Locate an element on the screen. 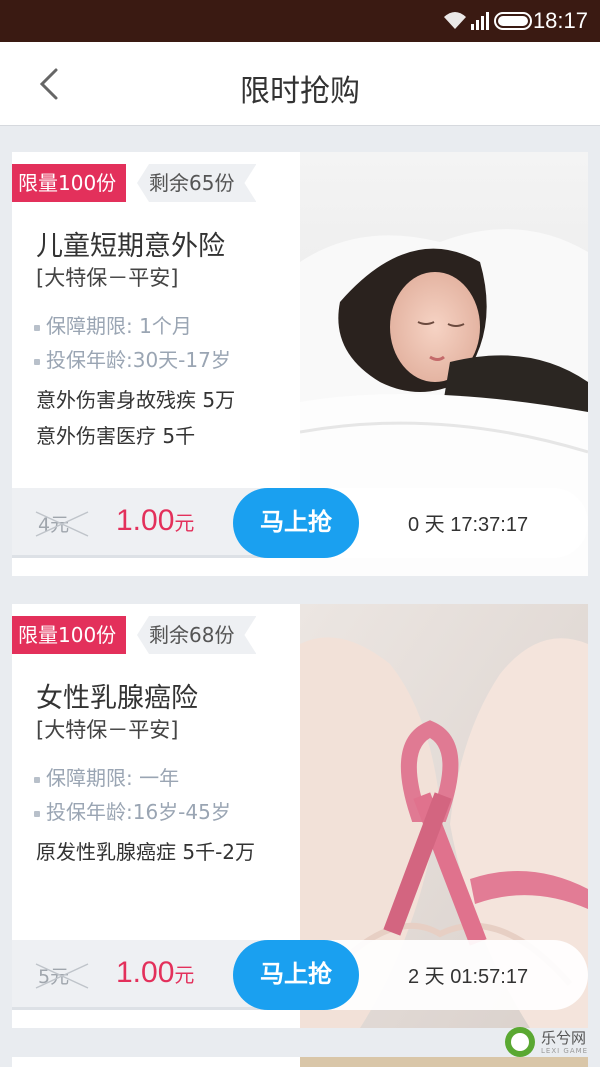 This screenshot has width=600, height=1067. wifi-icon is located at coordinates (455, 20).